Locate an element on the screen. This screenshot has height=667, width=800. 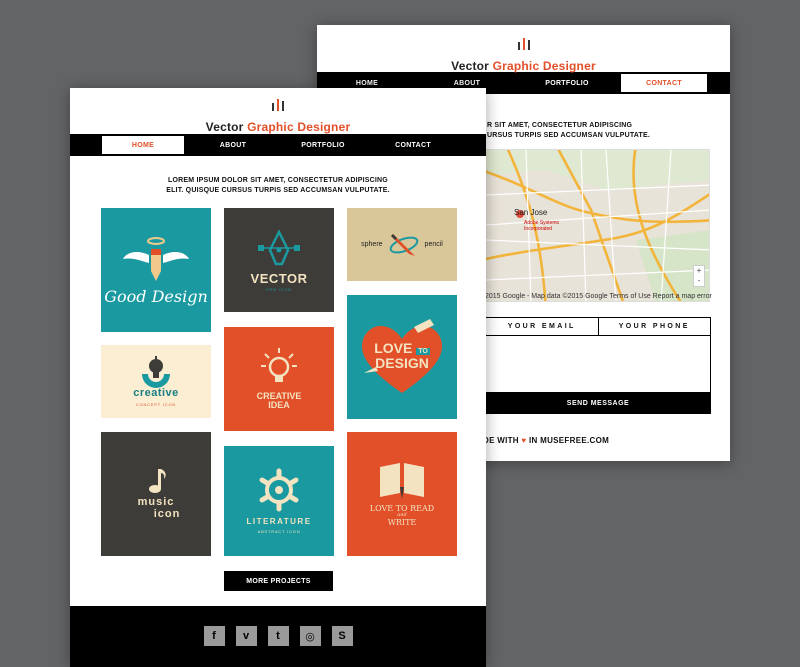
nav-about: ABOUT is located at coordinates (233, 145).